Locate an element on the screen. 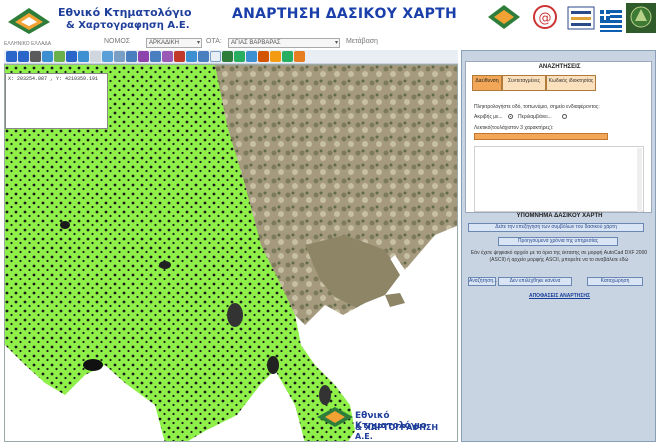 This screenshot has width=659, height=445. measure-line-icon is located at coordinates (95, 56).